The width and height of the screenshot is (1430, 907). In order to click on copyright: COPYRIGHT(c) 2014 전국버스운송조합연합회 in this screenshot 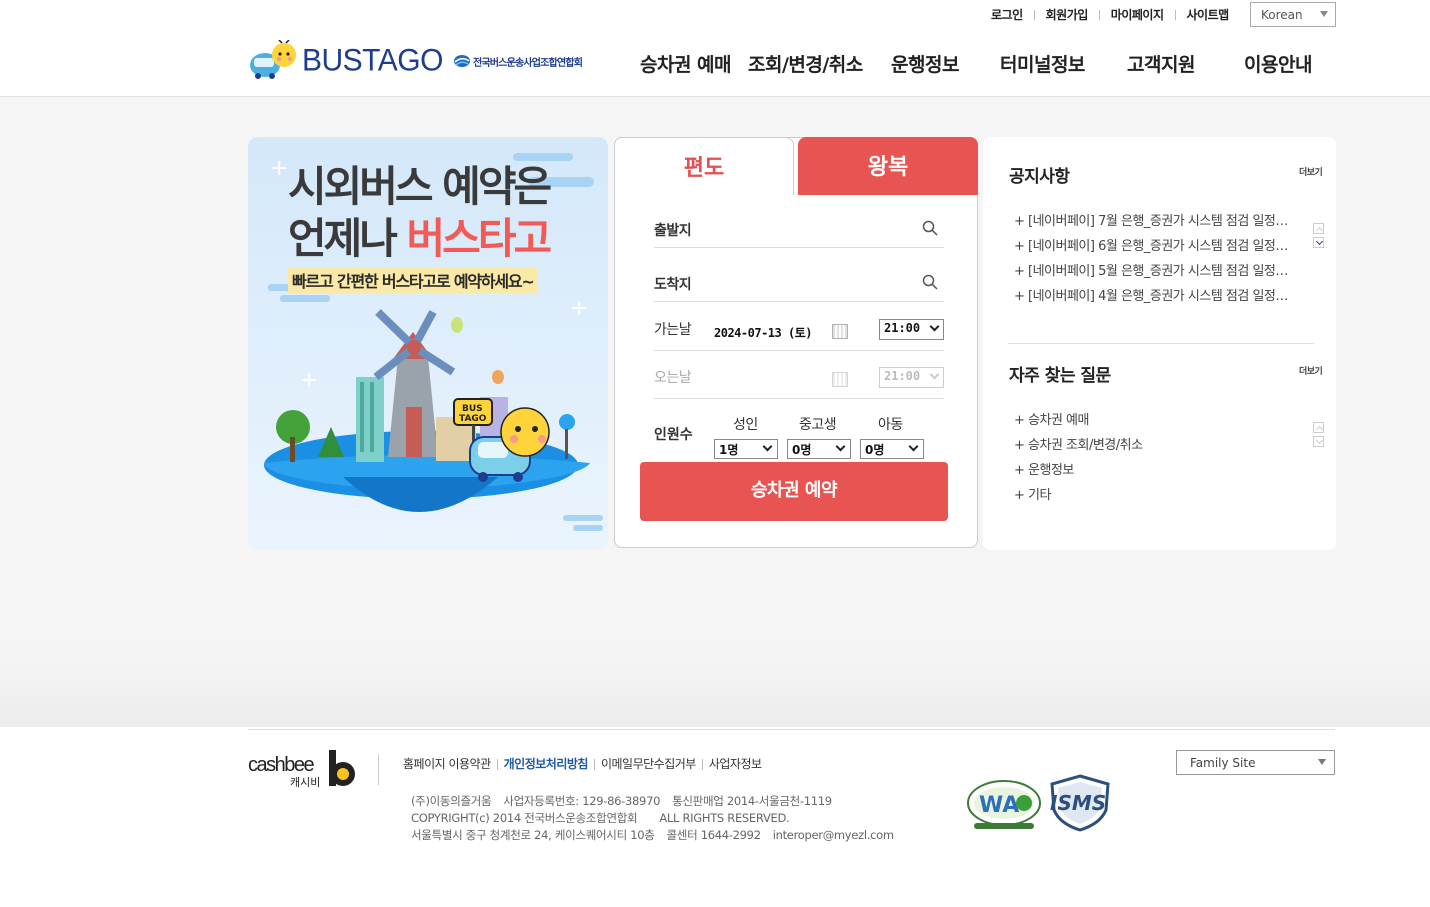, I will do `click(524, 818)`.